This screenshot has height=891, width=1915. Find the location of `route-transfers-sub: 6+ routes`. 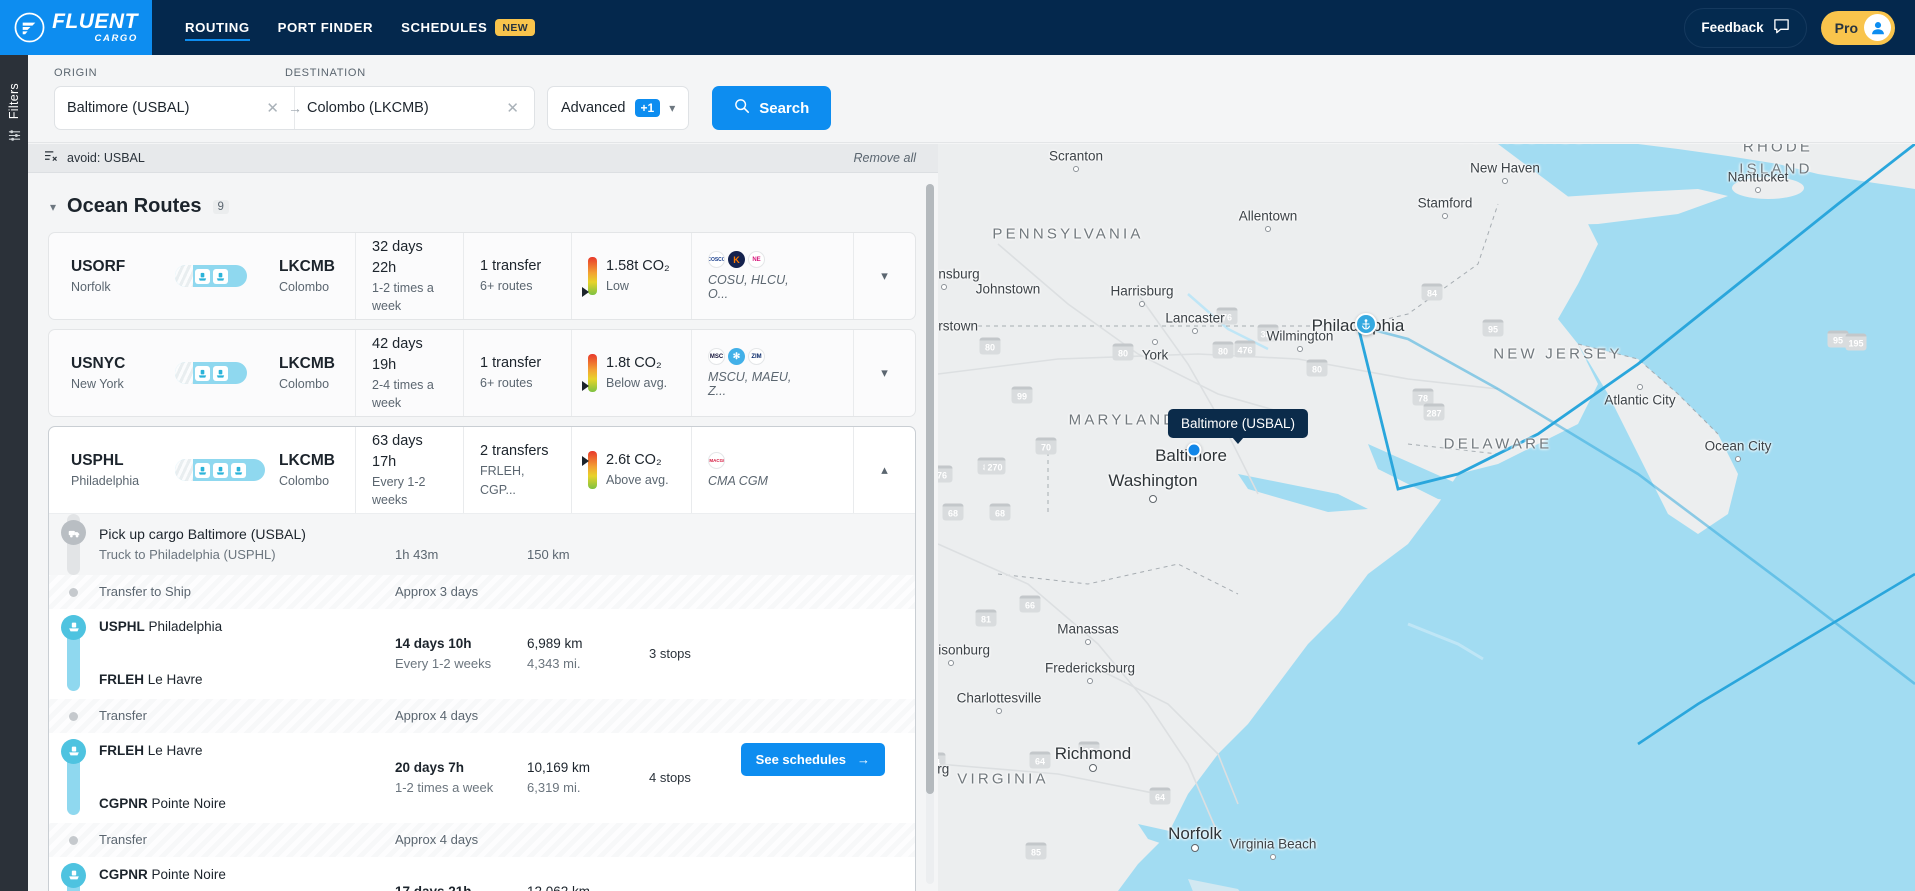

route-transfers-sub: 6+ routes is located at coordinates (506, 286).